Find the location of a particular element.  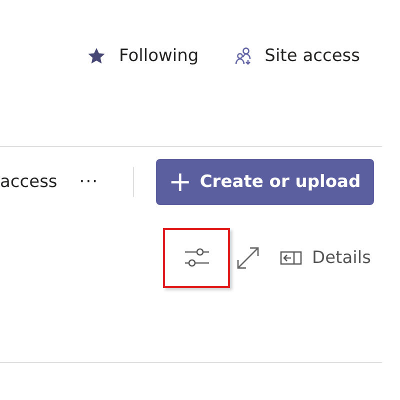

panel-icon is located at coordinates (291, 258).